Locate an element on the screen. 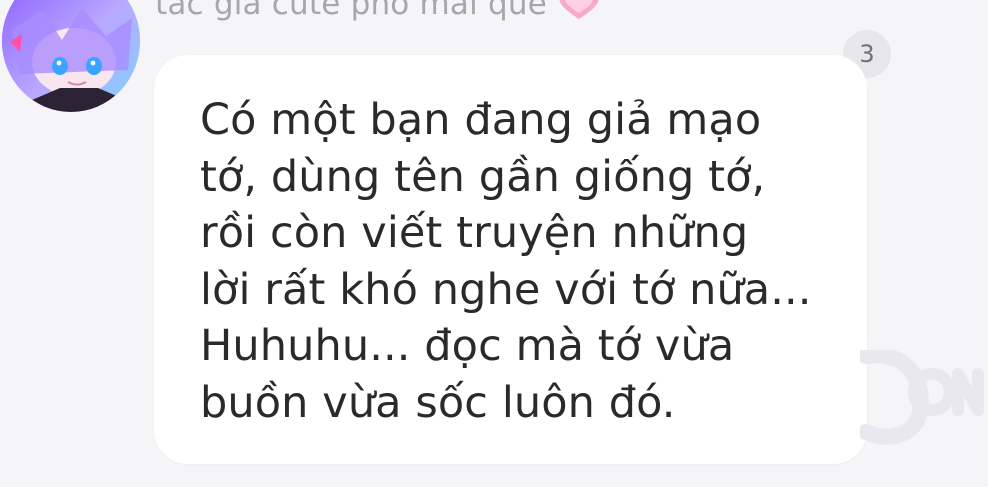 This screenshot has height=487, width=988. watermark-logo is located at coordinates (921, 396).